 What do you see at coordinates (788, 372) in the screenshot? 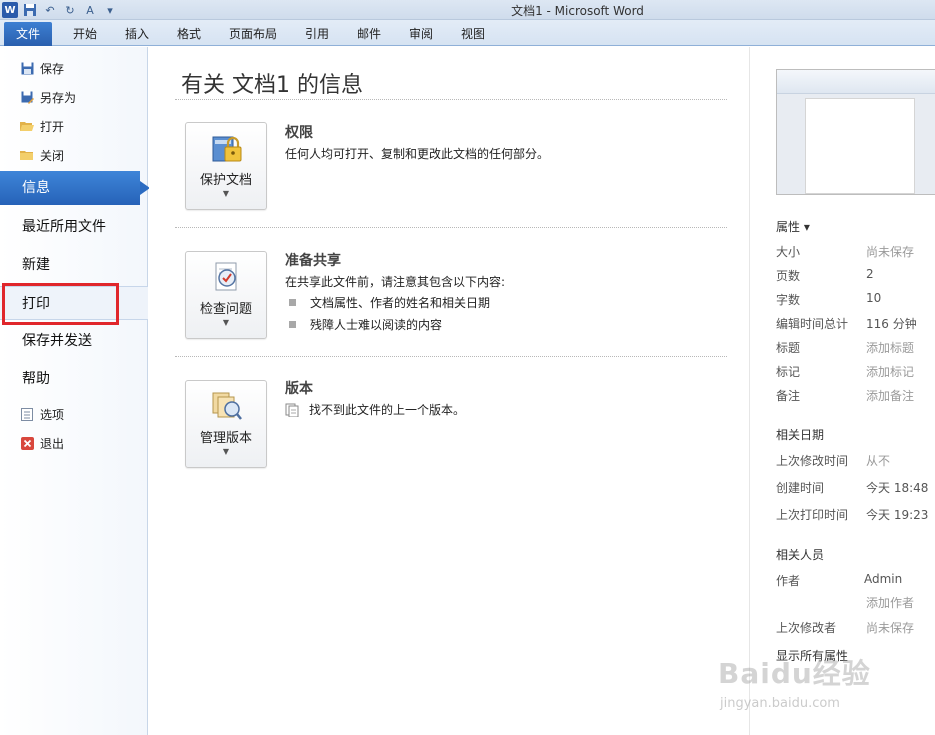
I see `prop-key-tags: 标记` at bounding box center [788, 372].